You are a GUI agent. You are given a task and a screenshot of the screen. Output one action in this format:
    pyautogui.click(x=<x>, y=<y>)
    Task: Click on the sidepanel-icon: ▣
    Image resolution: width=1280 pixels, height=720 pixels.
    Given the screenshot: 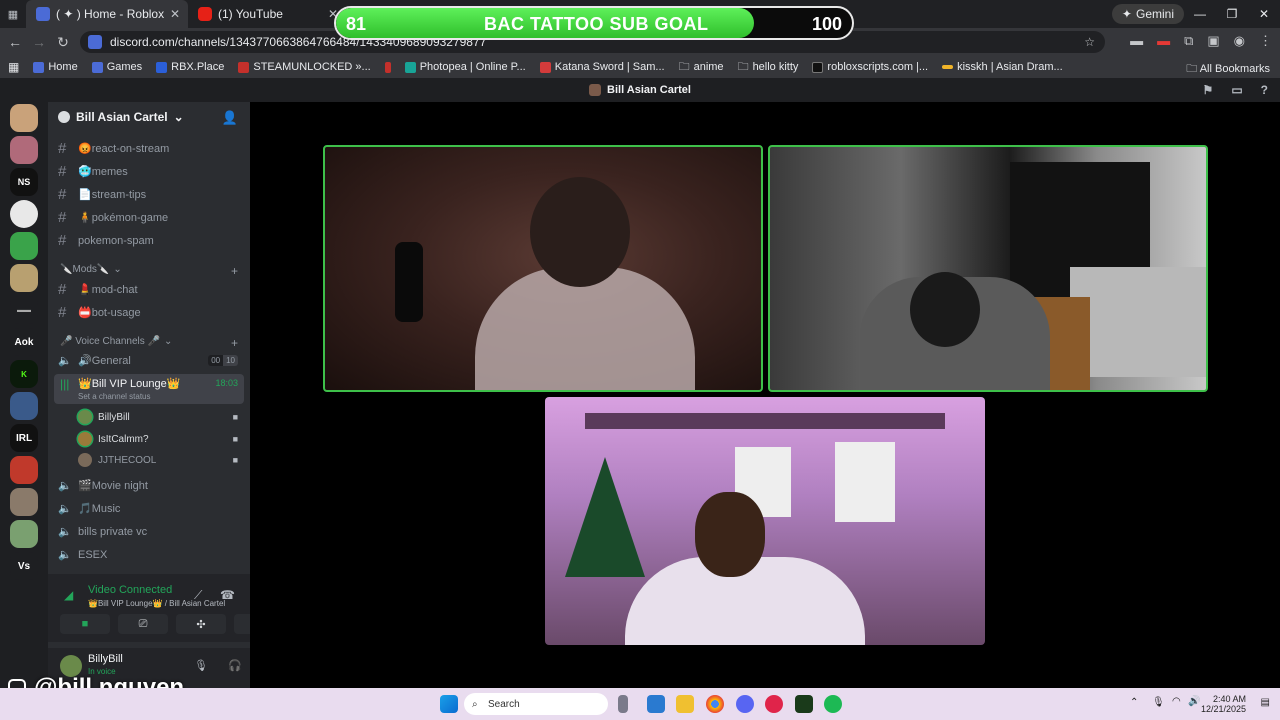 What is the action you would take?
    pyautogui.click(x=1213, y=41)
    